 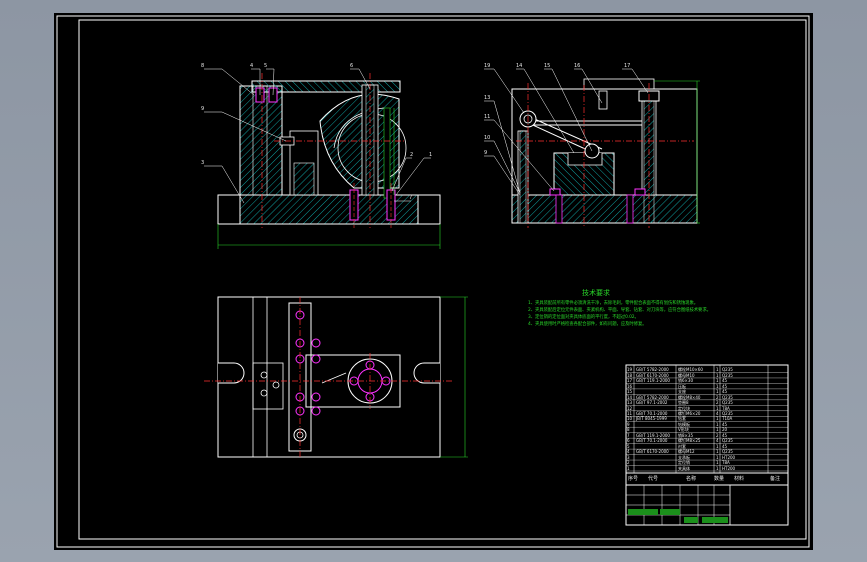 I want to click on balloon-front-8: 7, so click(x=411, y=198).